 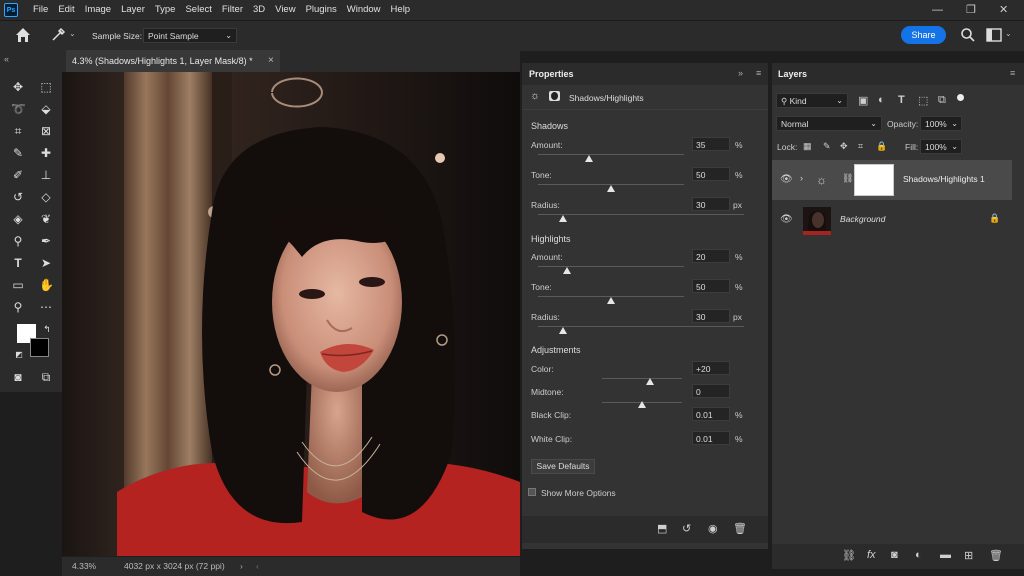 I want to click on show-more-options-checkbox, so click(x=532, y=492).